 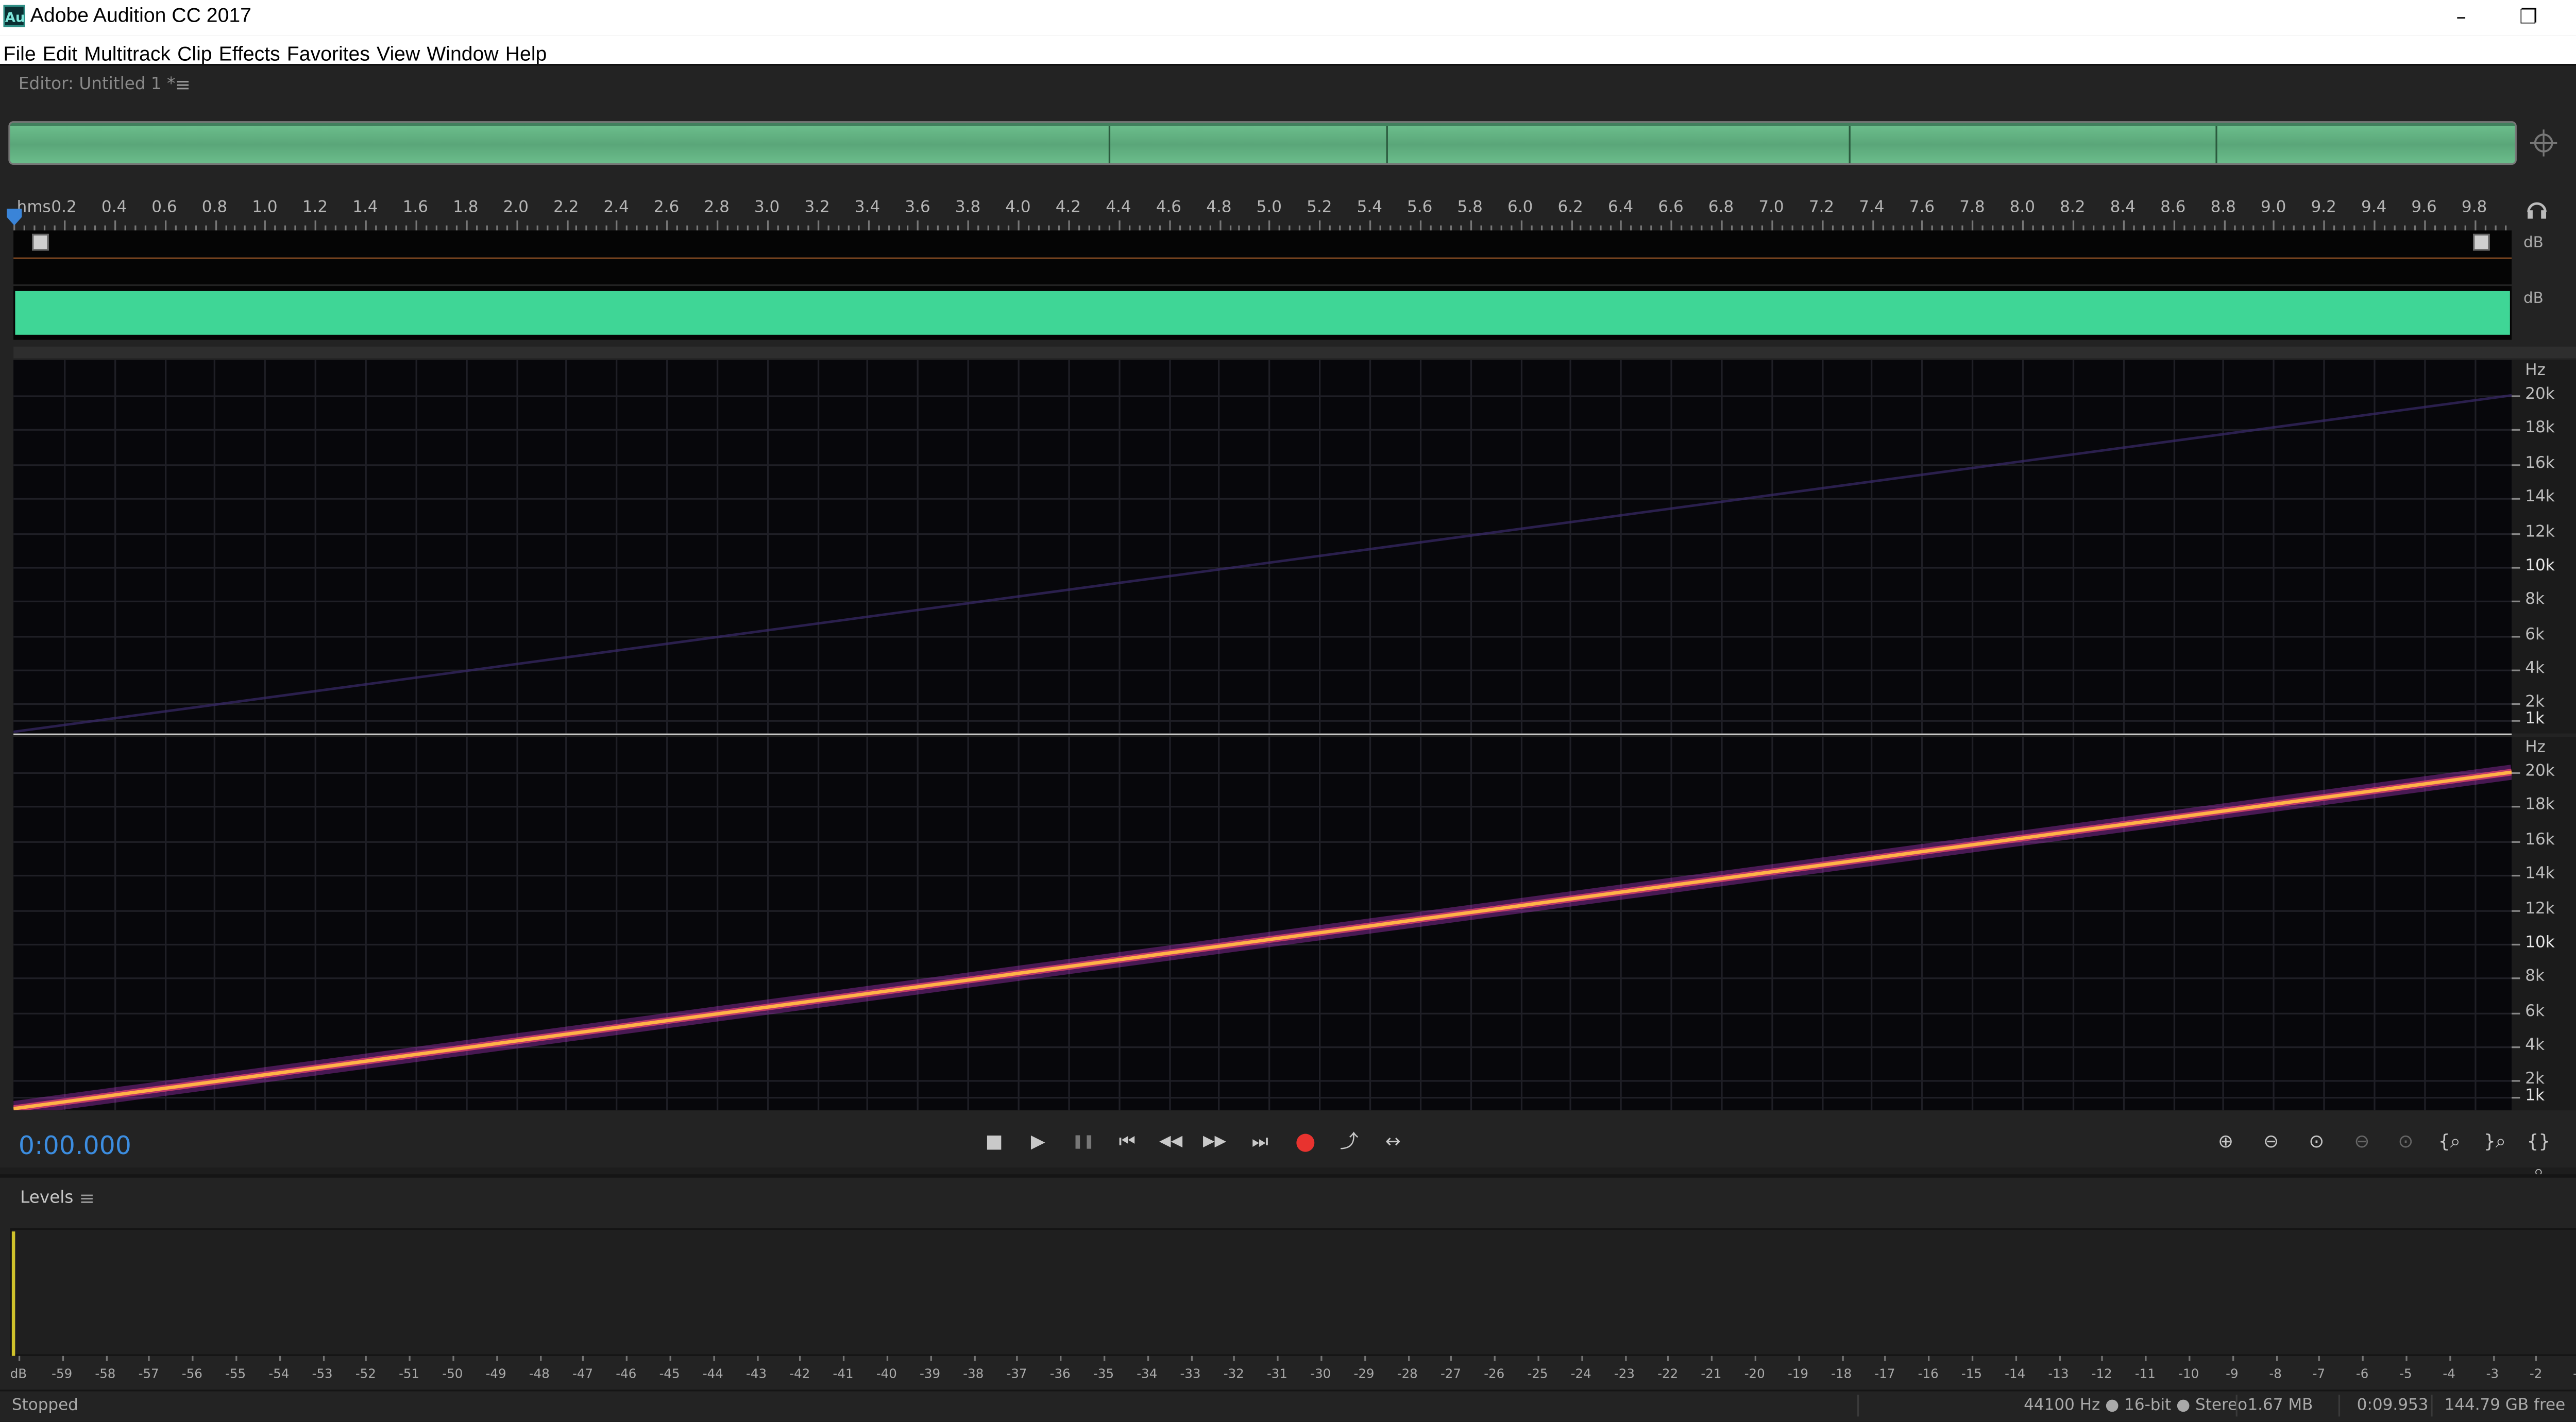 What do you see at coordinates (328, 53) in the screenshot?
I see `menu-favorites: Favorites` at bounding box center [328, 53].